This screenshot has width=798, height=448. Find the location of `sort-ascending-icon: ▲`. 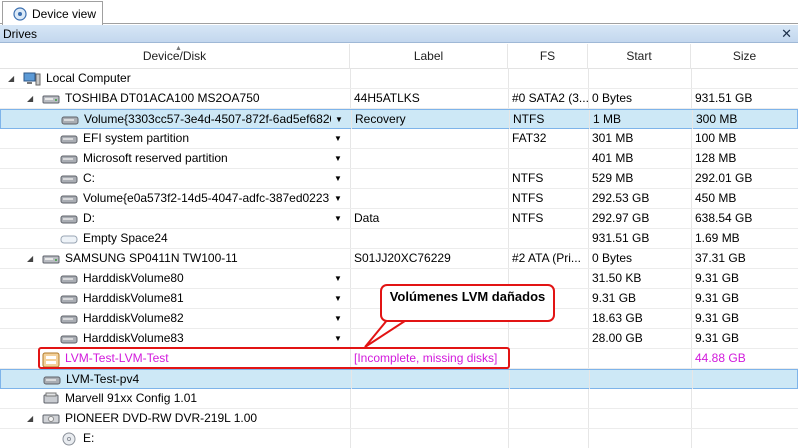

sort-ascending-icon: ▲ is located at coordinates (178, 48).